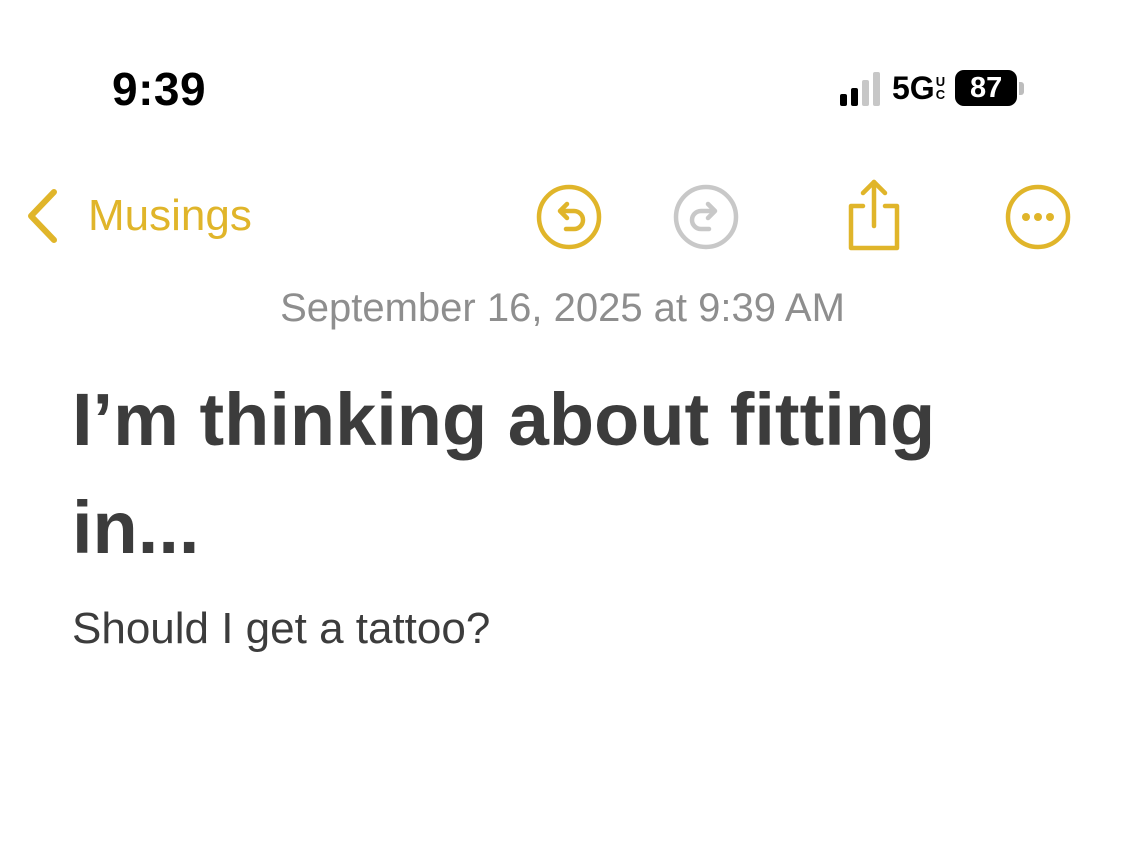 The height and width of the screenshot is (849, 1125). What do you see at coordinates (567, 629) in the screenshot?
I see `note-body: Should I get a tattoo?` at bounding box center [567, 629].